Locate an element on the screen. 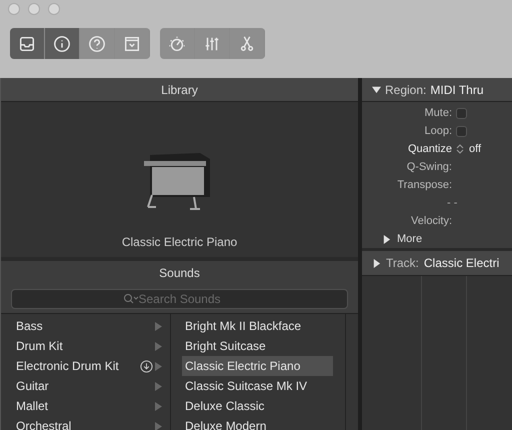 The height and width of the screenshot is (430, 512). category-item: Mallet is located at coordinates (85, 406).